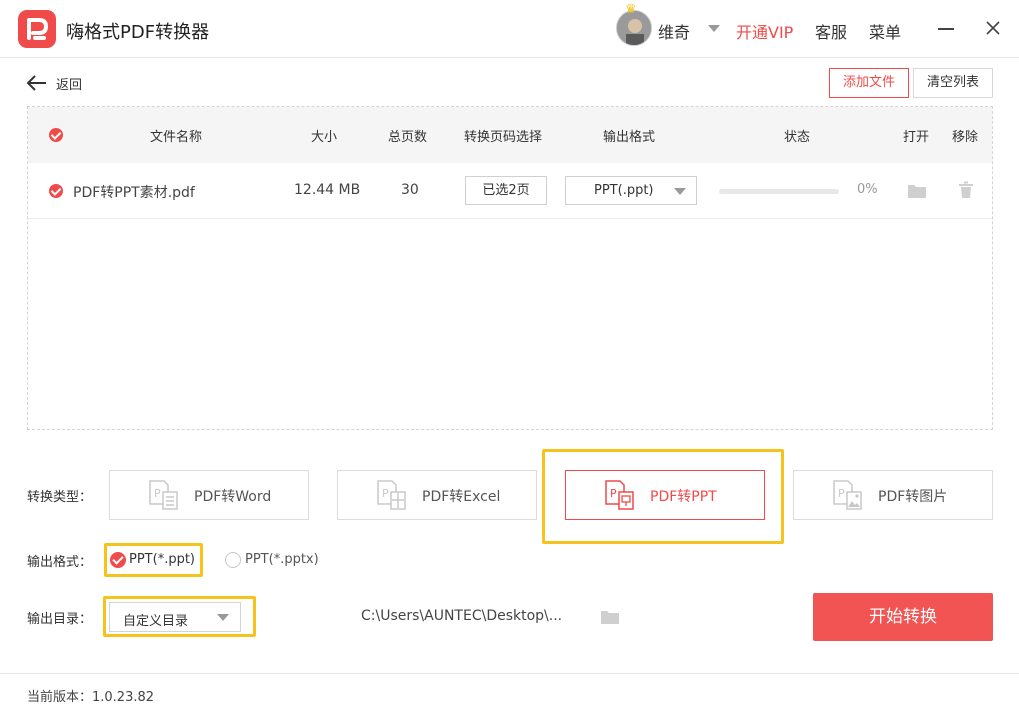  What do you see at coordinates (714, 28) in the screenshot?
I see `user-dropdown-chevron-icon` at bounding box center [714, 28].